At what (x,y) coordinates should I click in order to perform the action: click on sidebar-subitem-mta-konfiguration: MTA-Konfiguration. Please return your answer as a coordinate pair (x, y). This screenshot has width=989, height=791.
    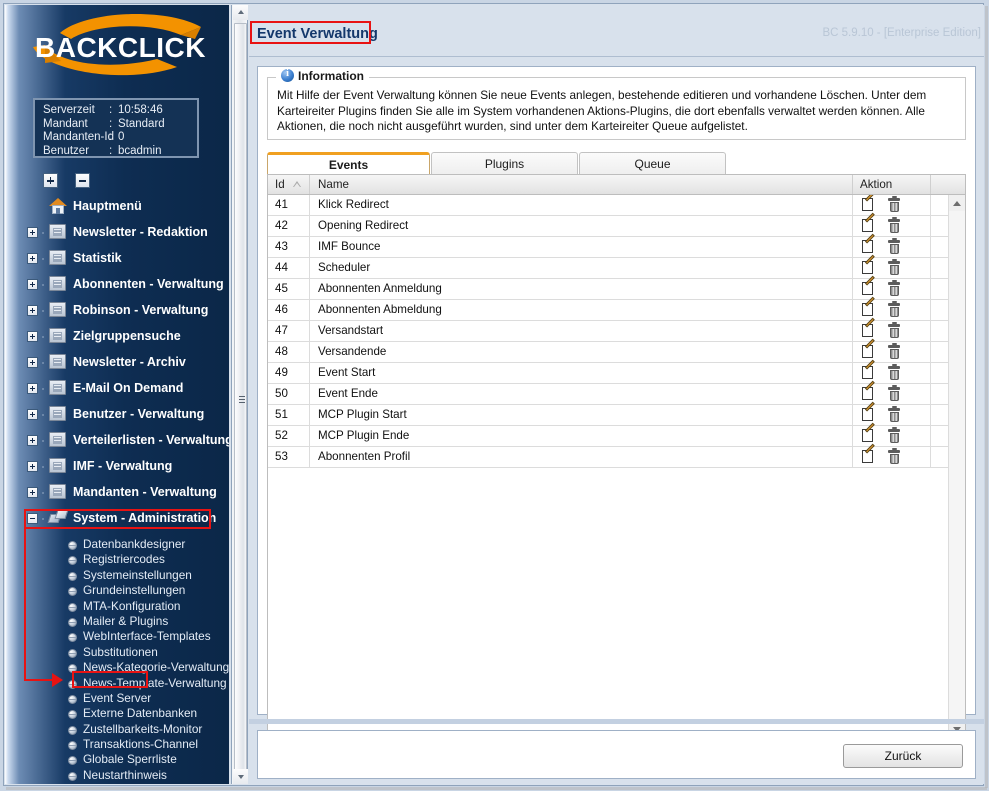
    Looking at the image, I should click on (117, 606).